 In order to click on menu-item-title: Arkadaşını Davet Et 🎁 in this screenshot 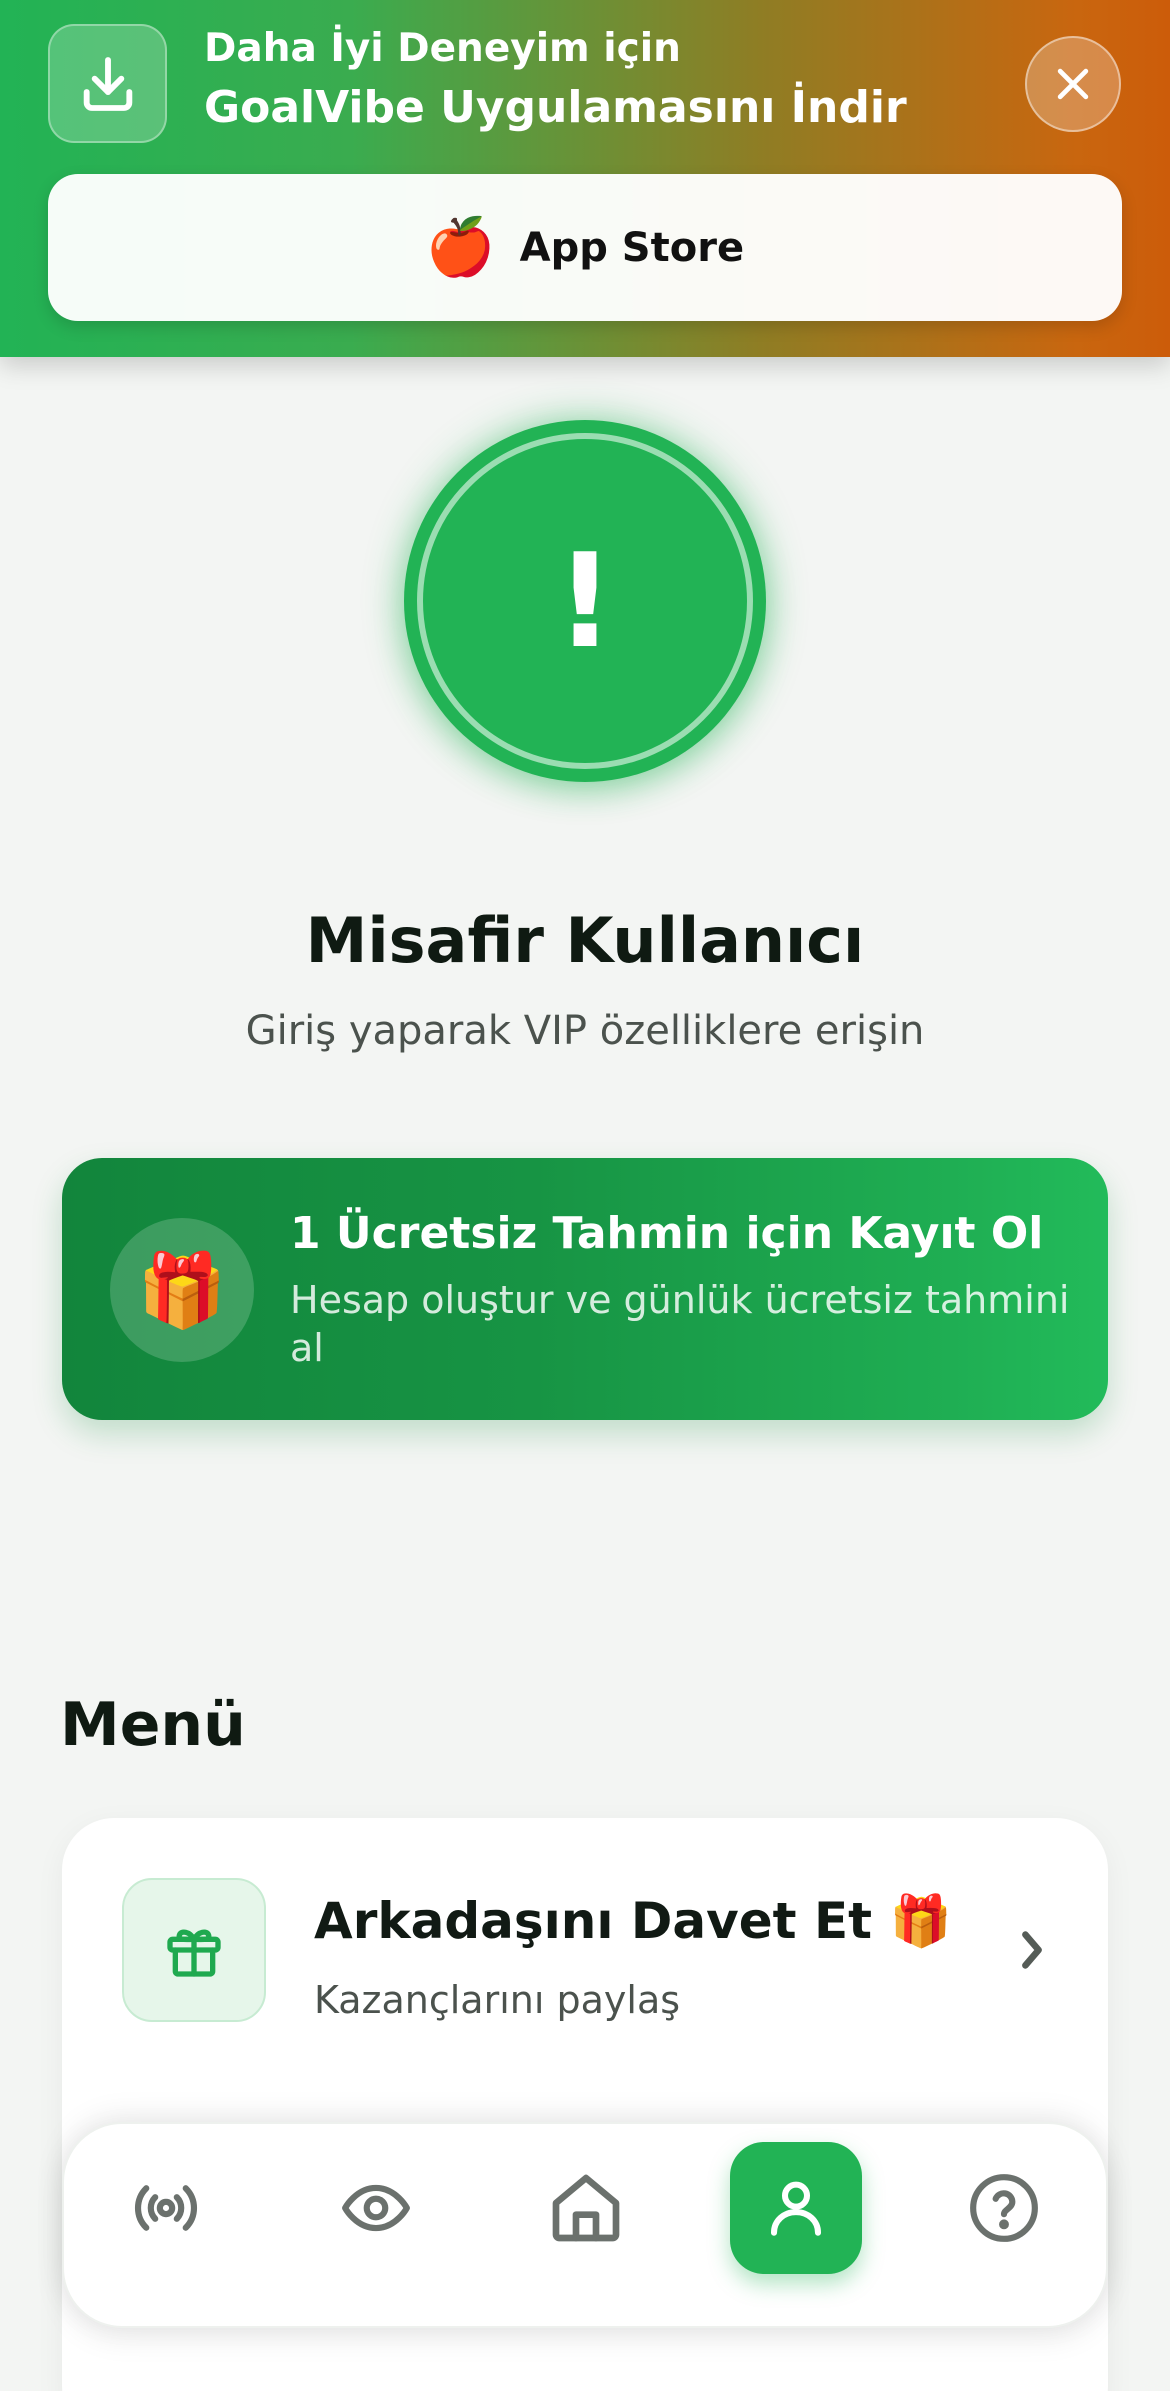, I will do `click(633, 1921)`.